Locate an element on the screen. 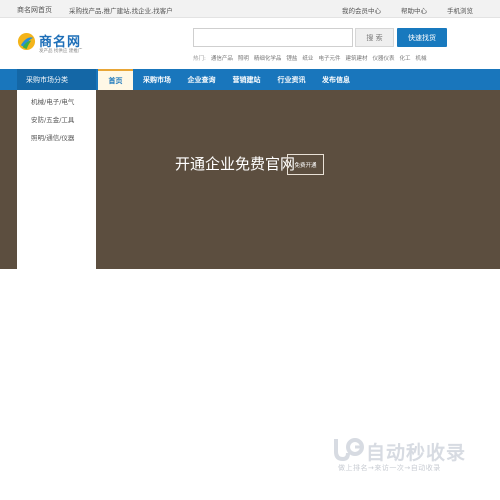 This screenshot has height=500, width=500. member-center-link: 我的会员中心 is located at coordinates (361, 10).